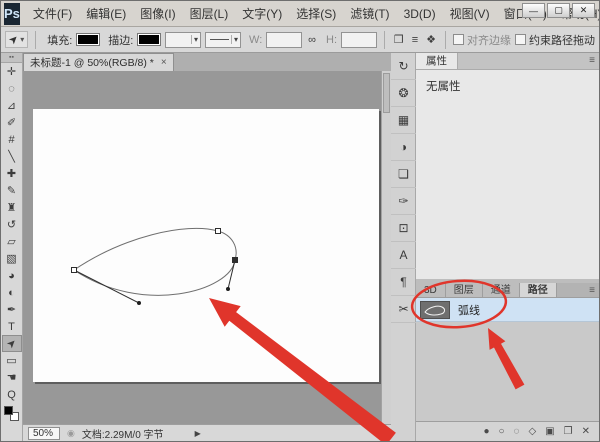 The image size is (600, 442). Describe the element at coordinates (533, 10) in the screenshot. I see `minimize-button: —` at that location.